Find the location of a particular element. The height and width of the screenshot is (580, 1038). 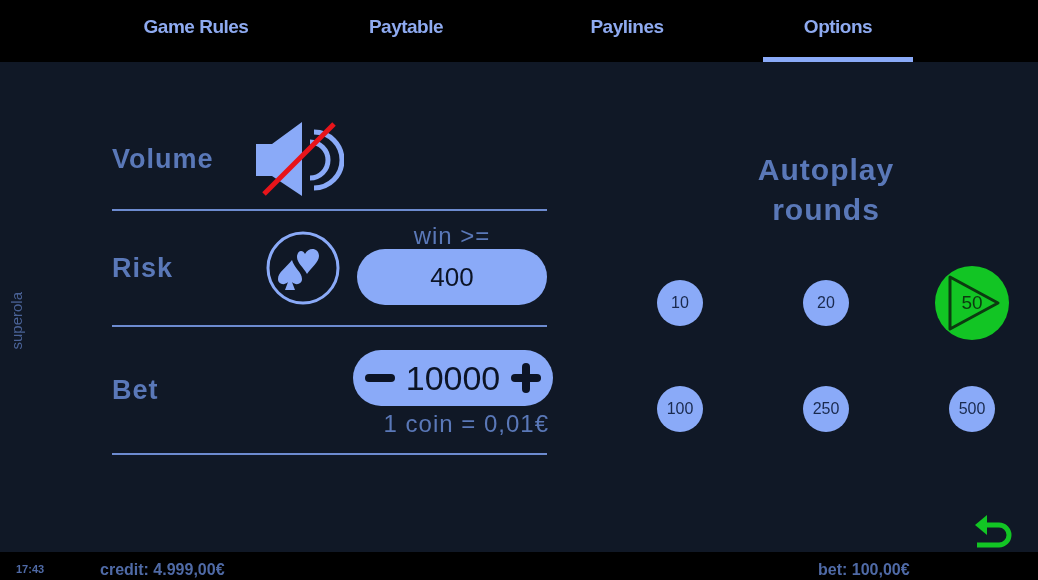

tab: Game Rules is located at coordinates (196, 31).